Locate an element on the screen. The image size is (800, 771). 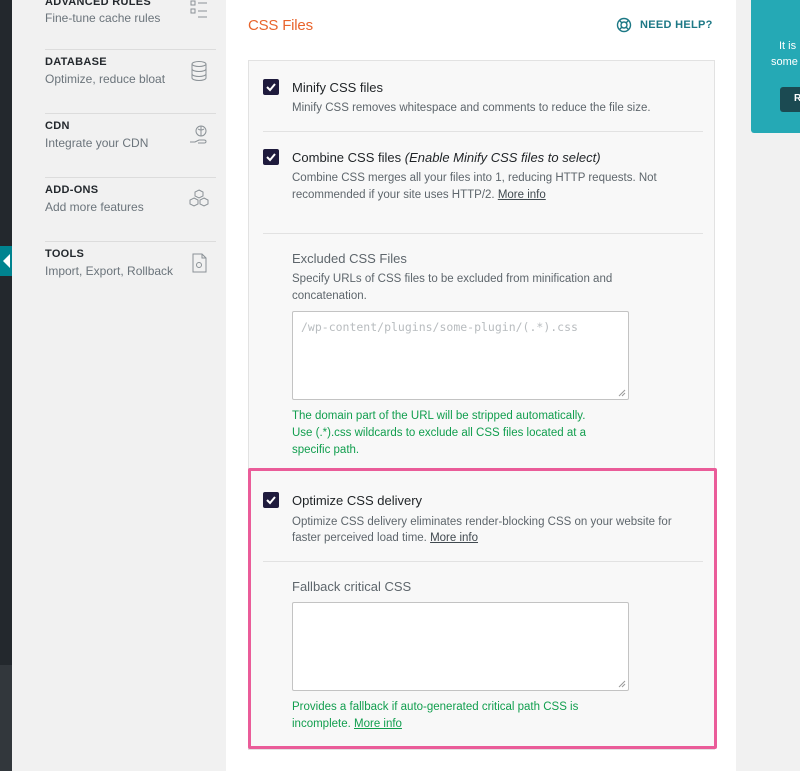
sidebar-item-add-ons: ADD-ONS Add more features is located at coordinates (119, 210).